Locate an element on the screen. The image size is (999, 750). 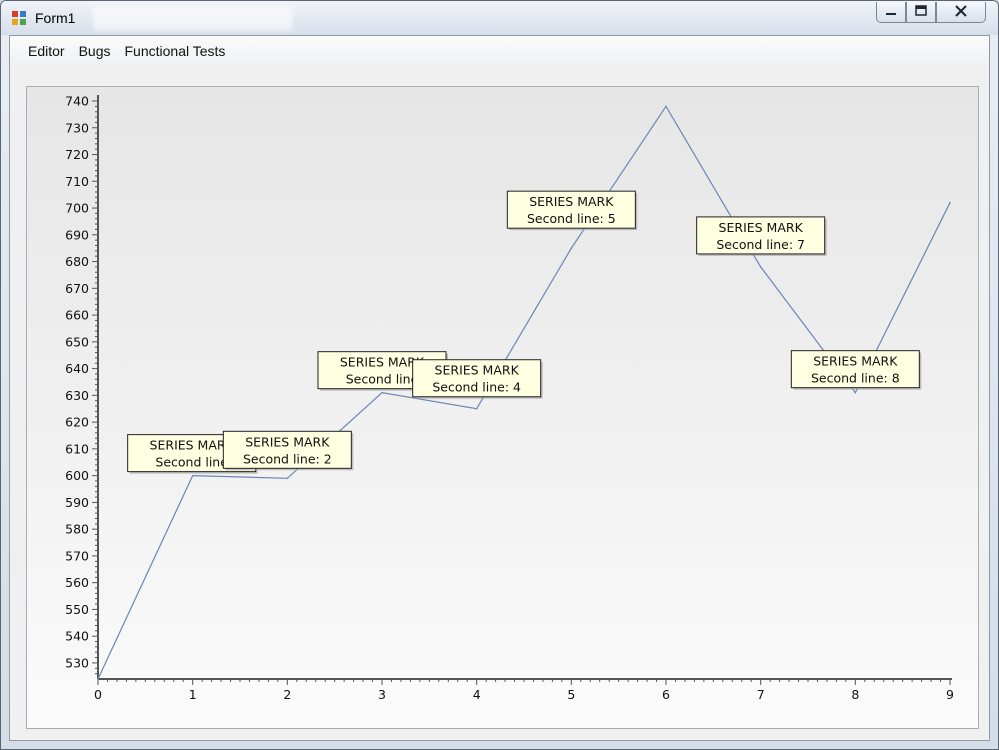
y-tick-label: 530 is located at coordinates (77, 662).